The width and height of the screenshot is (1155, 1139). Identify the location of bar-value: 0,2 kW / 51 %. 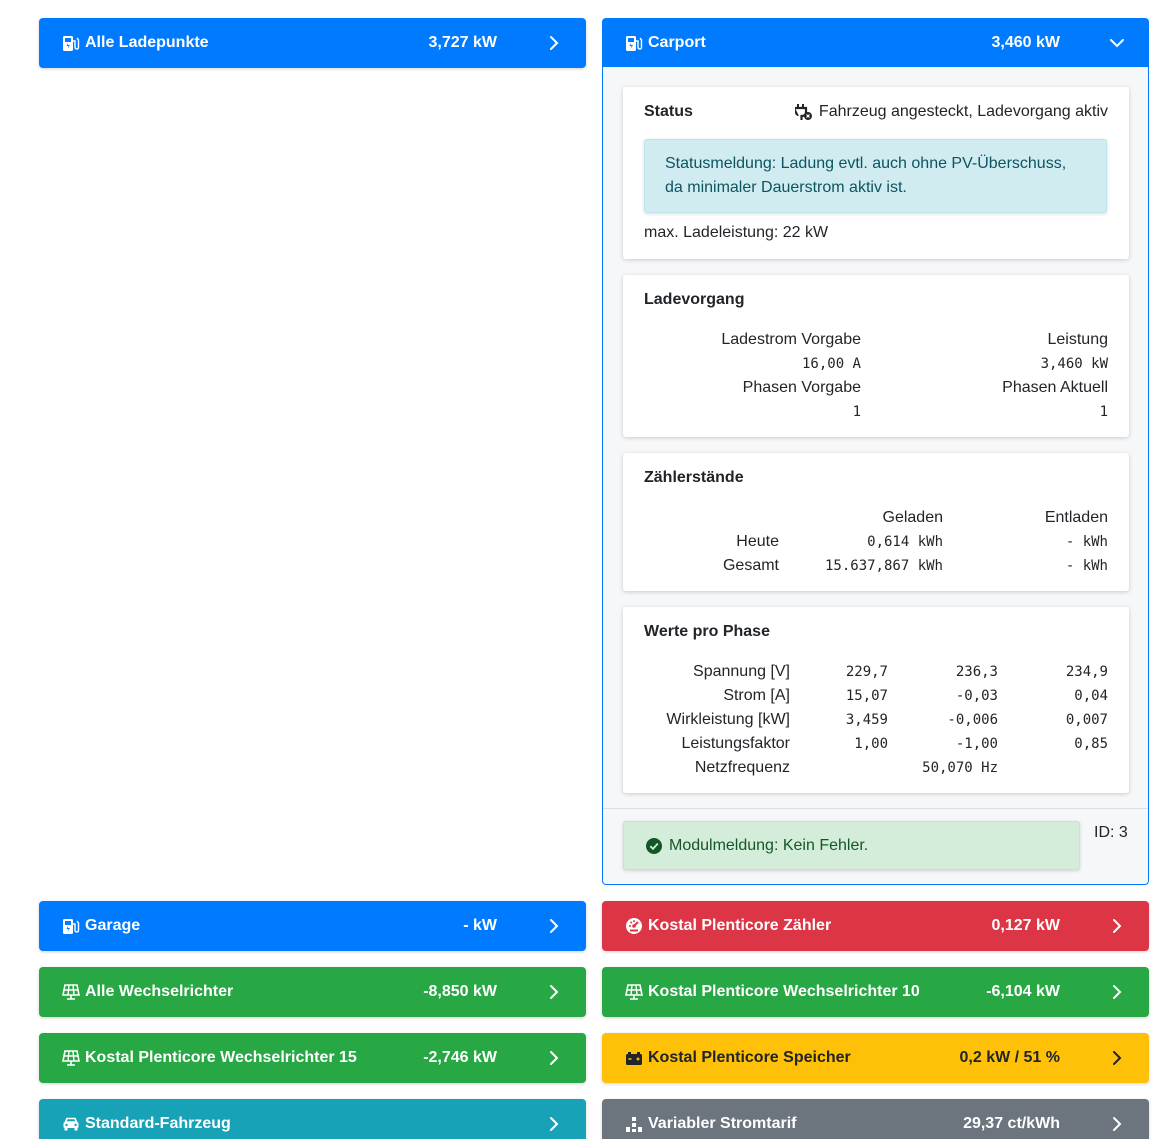
(1010, 1057).